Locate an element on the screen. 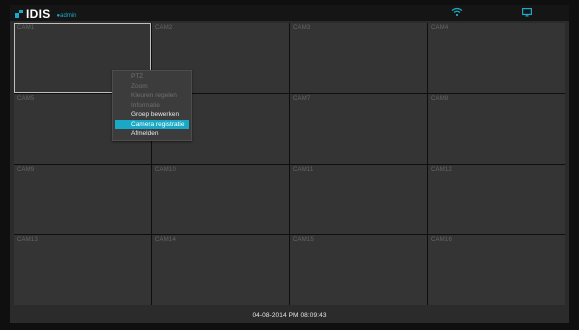  context-menu-item: Kleuren regelen is located at coordinates (154, 95).